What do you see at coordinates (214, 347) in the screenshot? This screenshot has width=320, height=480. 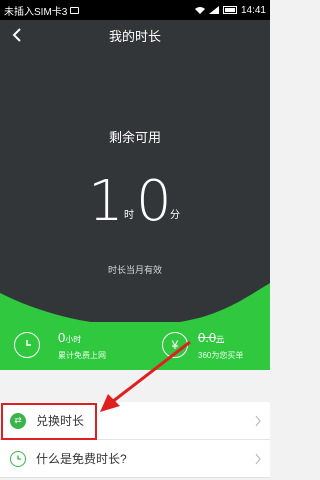 I see `saved-money-stat: ¥ 0.0元 360为您买单` at bounding box center [214, 347].